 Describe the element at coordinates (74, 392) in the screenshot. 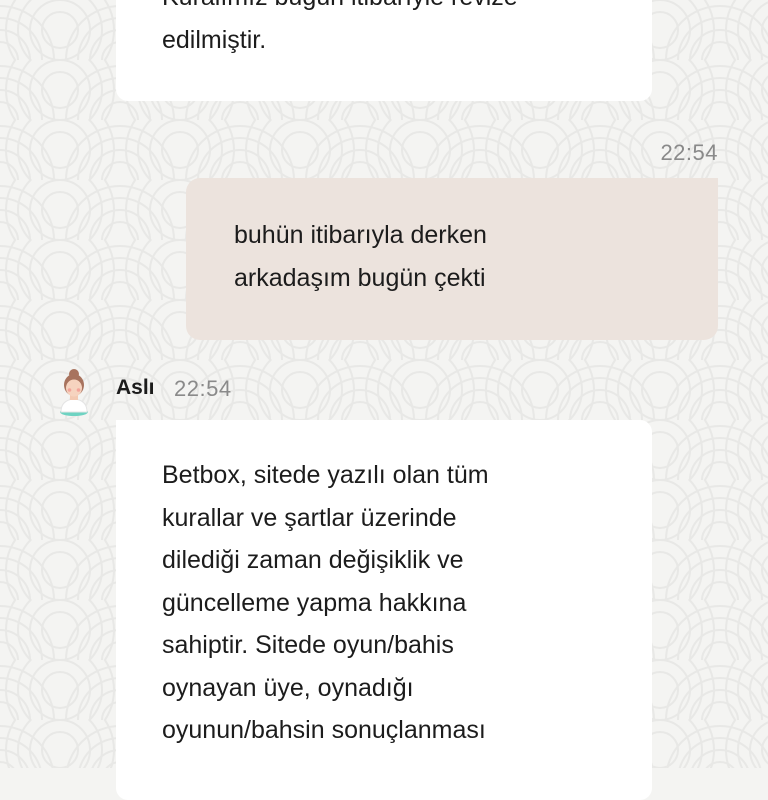

I see `agent-avatar-icon` at that location.